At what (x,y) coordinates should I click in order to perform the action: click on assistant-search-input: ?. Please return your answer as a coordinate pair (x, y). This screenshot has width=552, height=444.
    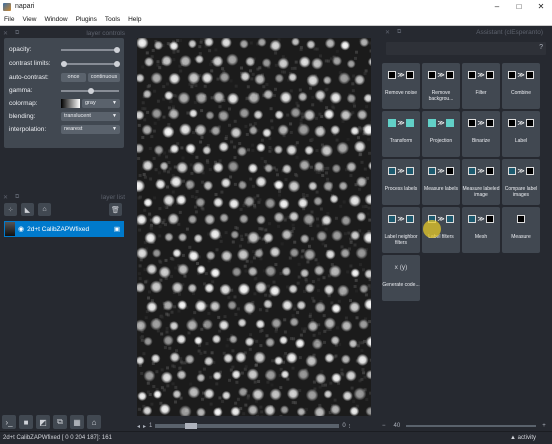
    Looking at the image, I should click on (466, 48).